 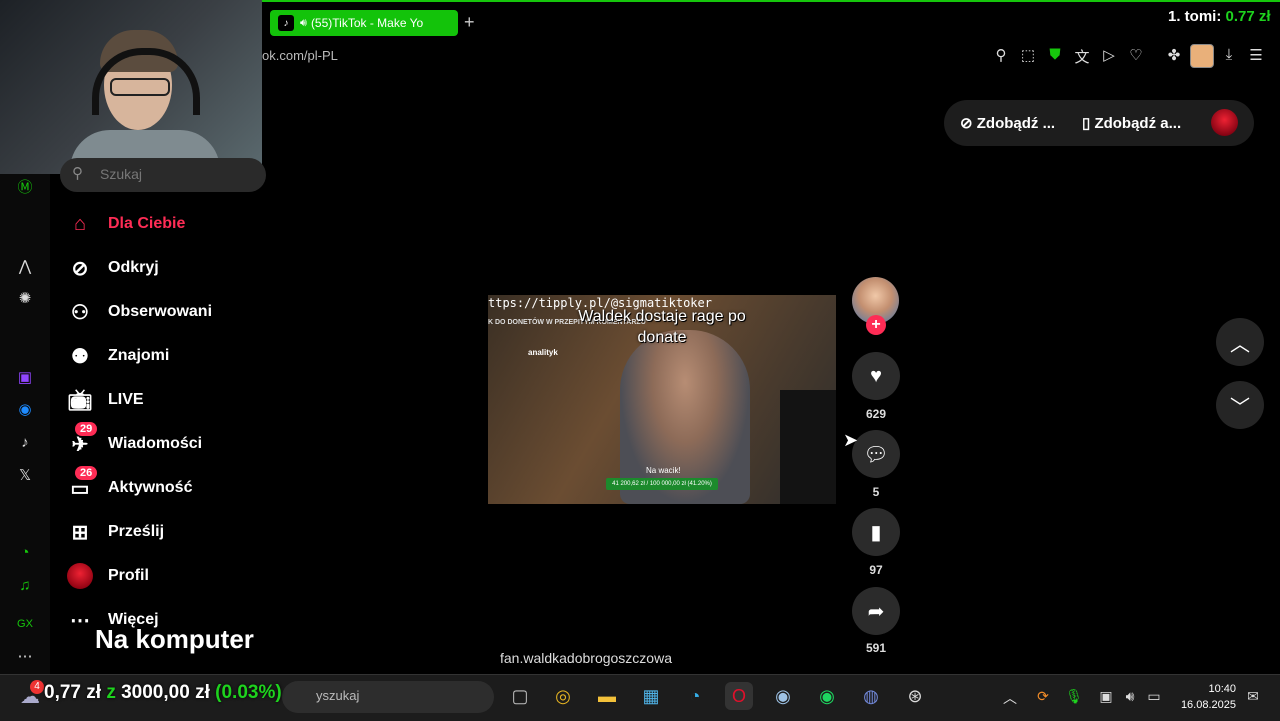 I want to click on home-icon: ⌂, so click(x=80, y=223).